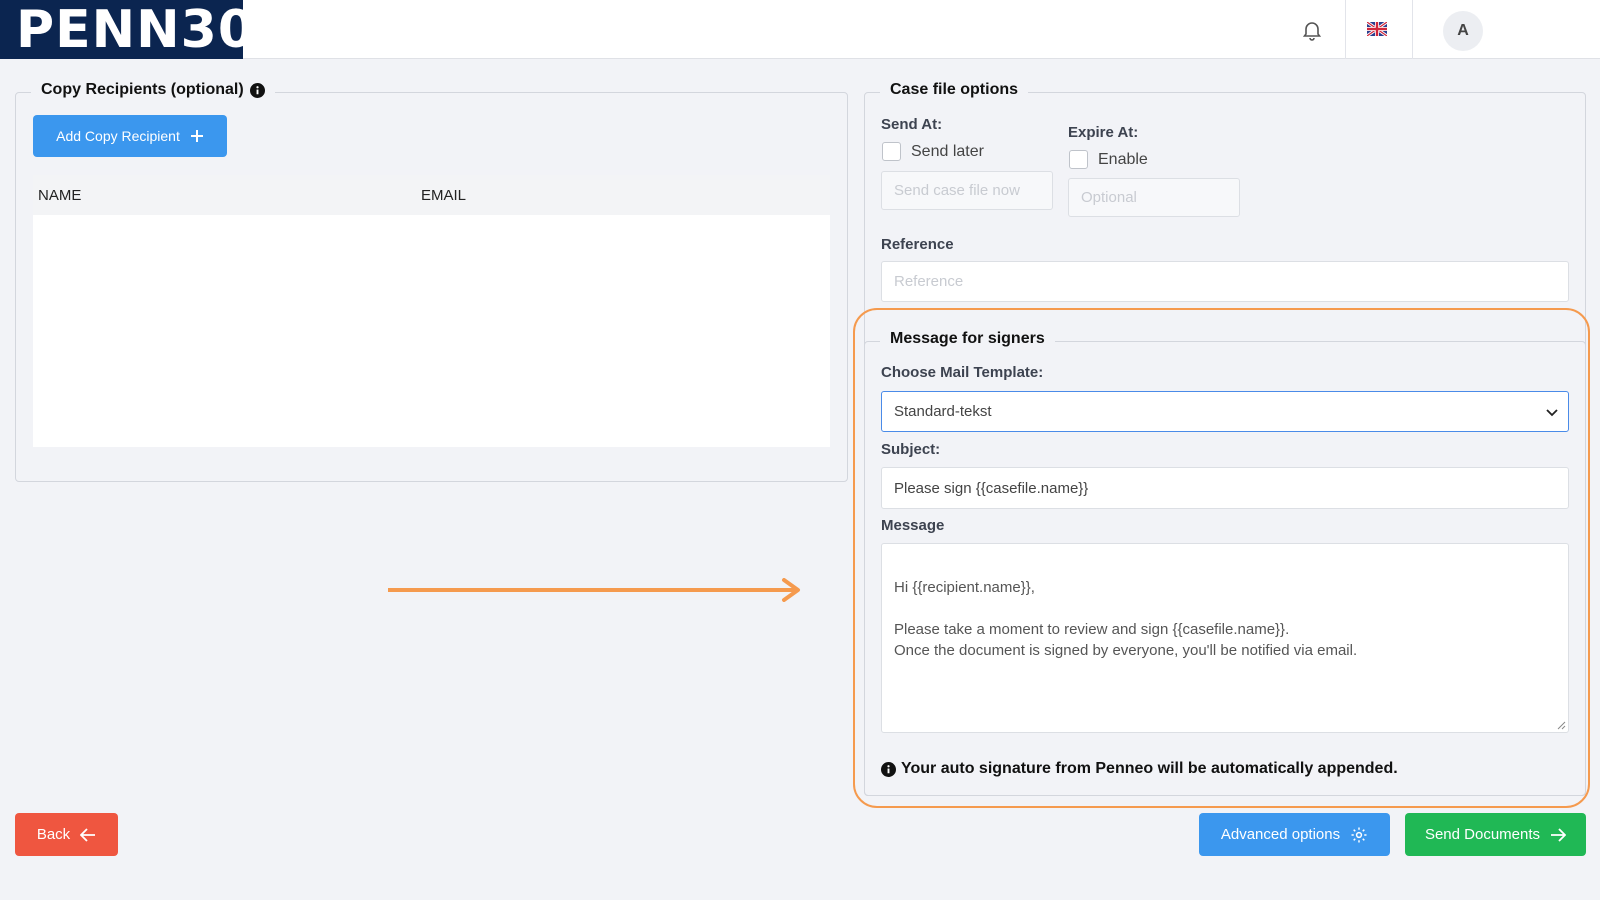 The width and height of the screenshot is (1600, 900). What do you see at coordinates (1377, 29) in the screenshot?
I see `uk-flag-icon` at bounding box center [1377, 29].